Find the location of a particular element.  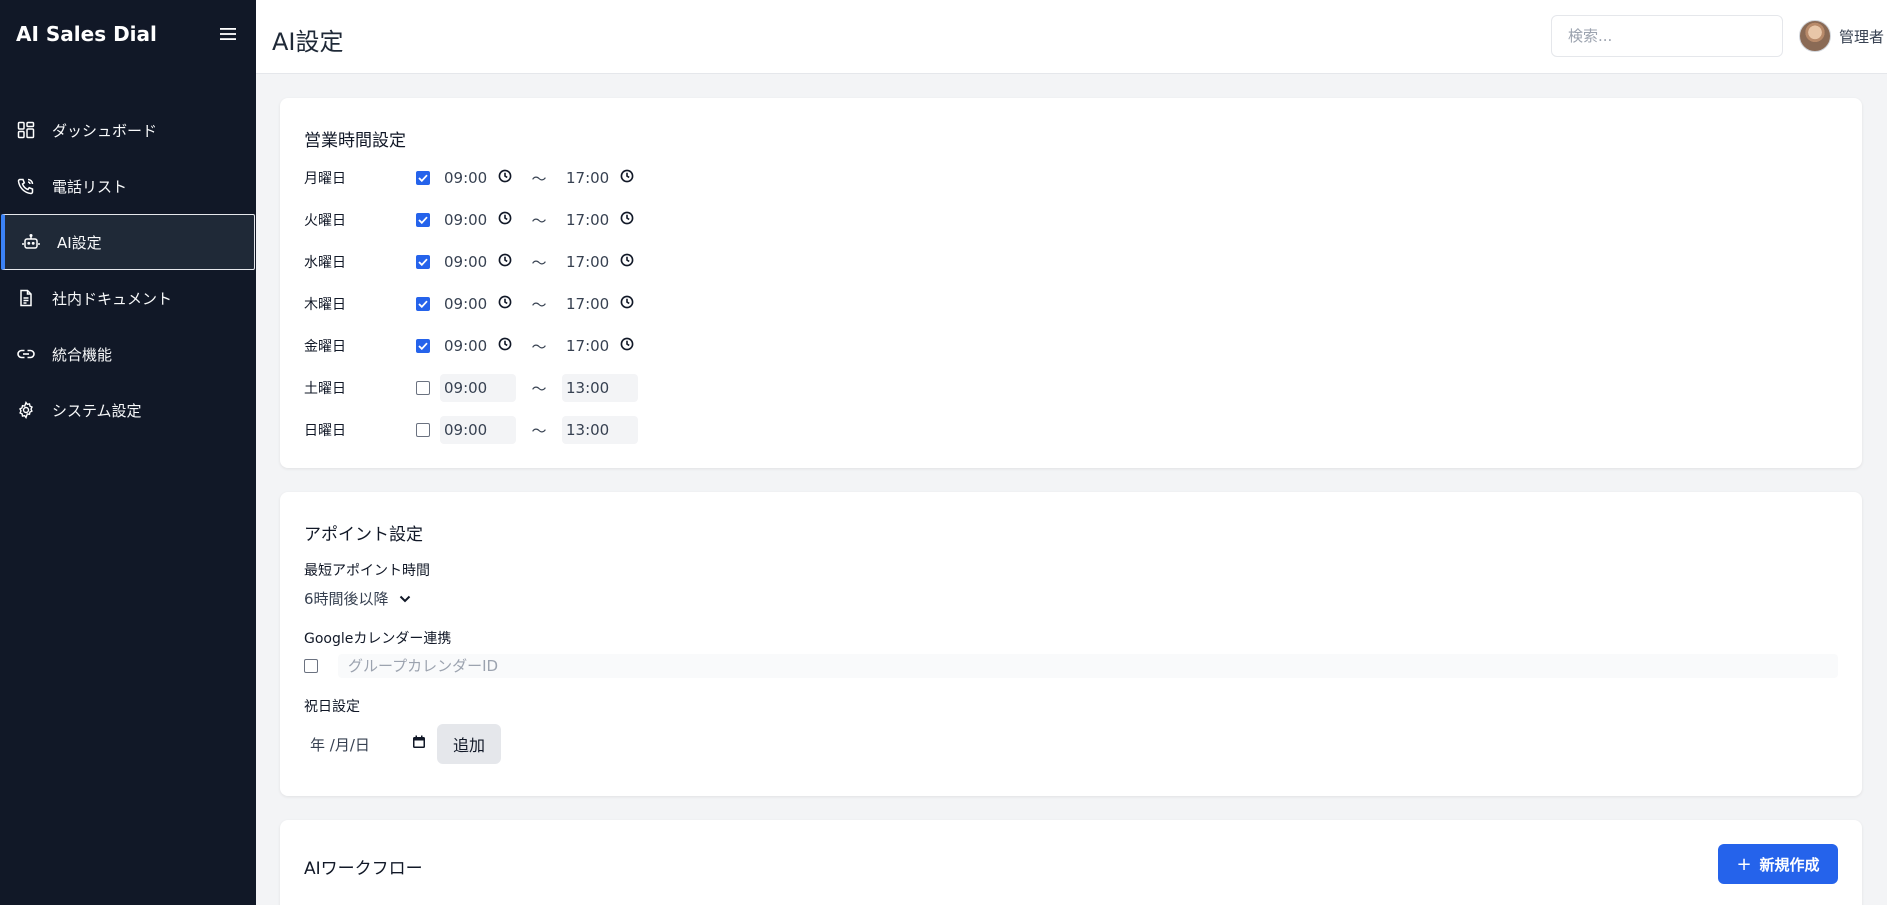

sidebar-item-integrations: 統合機能 is located at coordinates (128, 354).